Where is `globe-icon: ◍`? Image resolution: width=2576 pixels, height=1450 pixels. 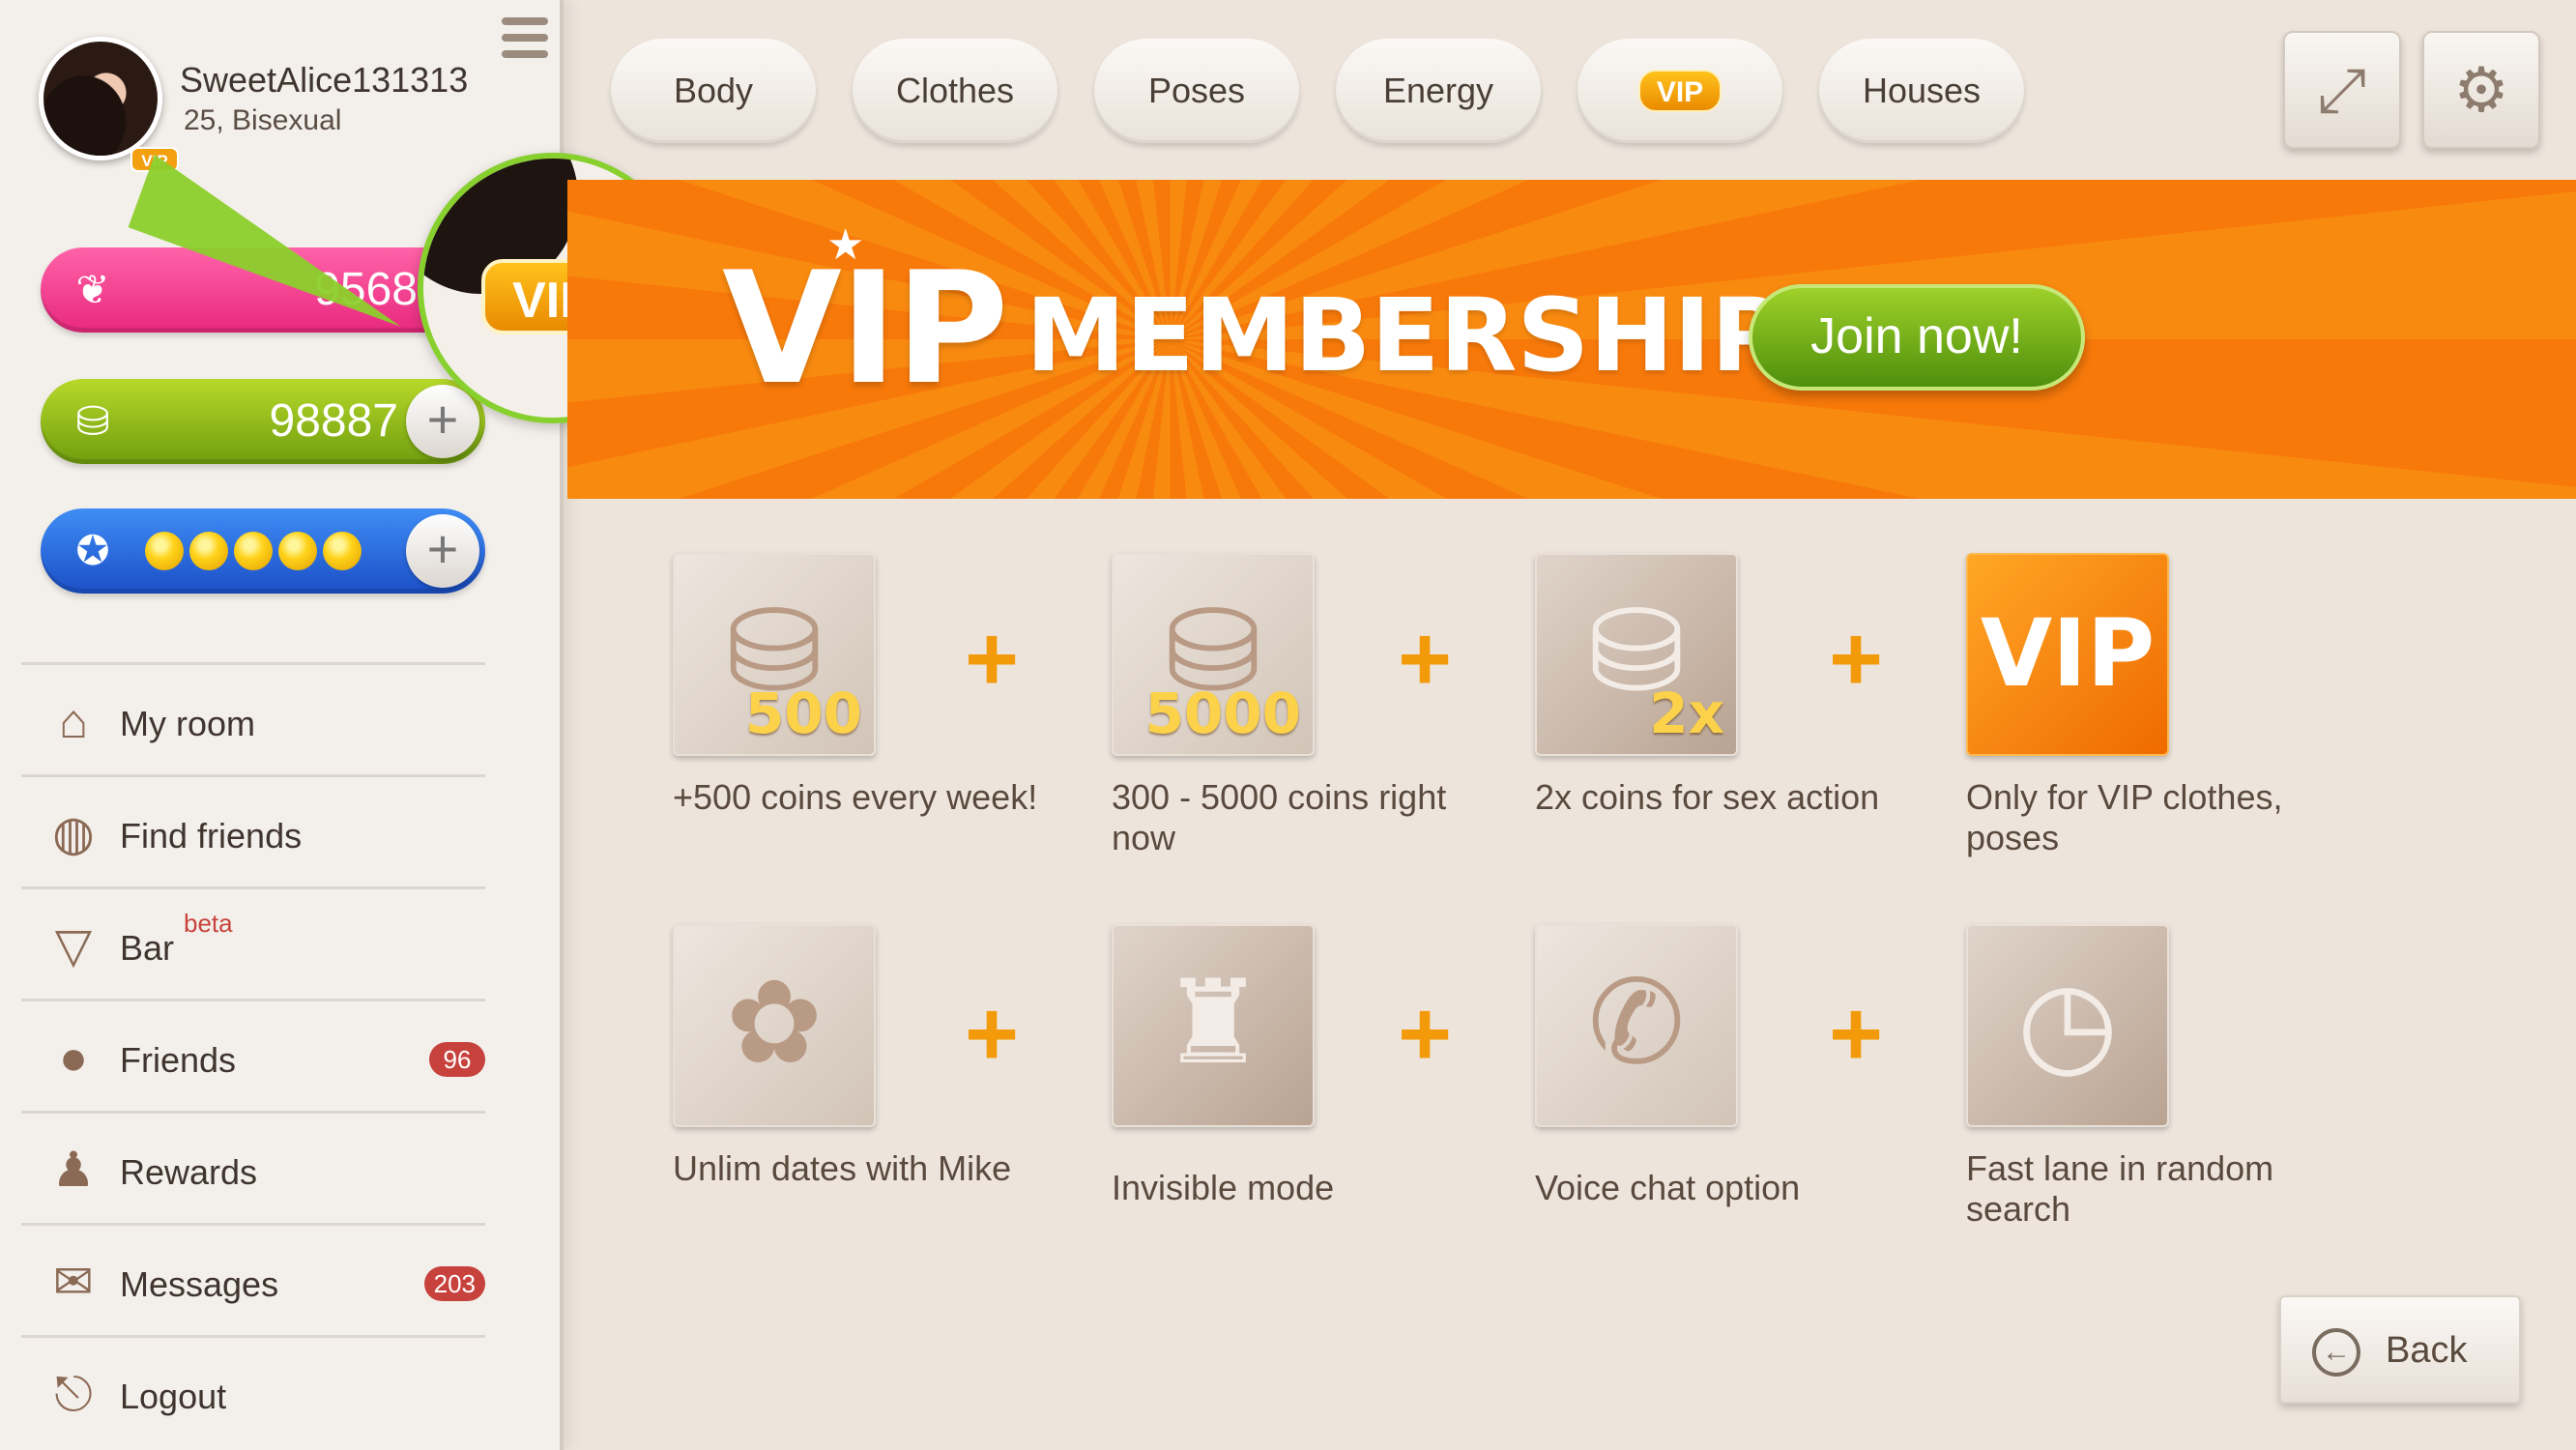
globe-icon: ◍ is located at coordinates (73, 833).